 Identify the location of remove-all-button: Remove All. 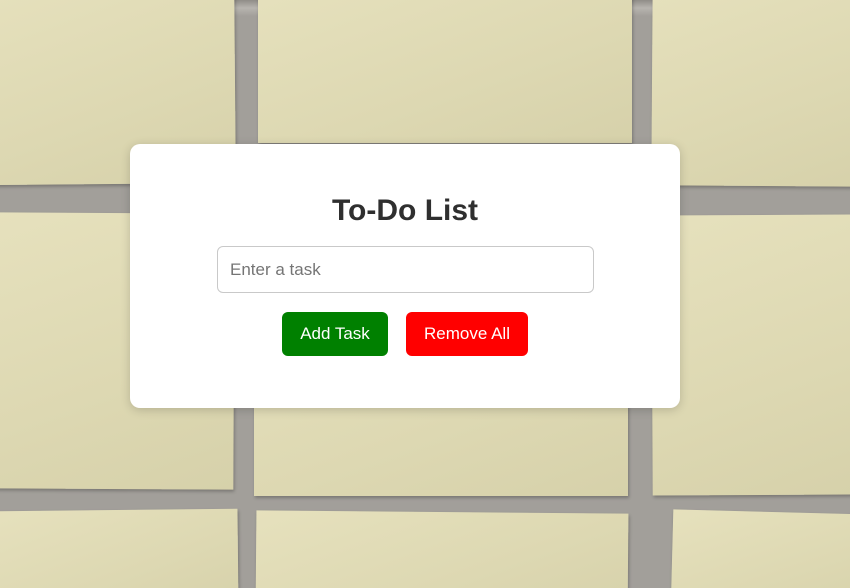
(467, 334).